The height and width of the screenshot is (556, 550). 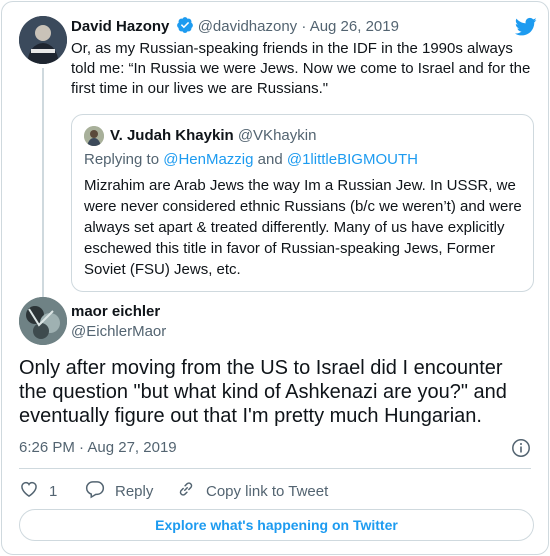 I want to click on divider, so click(x=275, y=468).